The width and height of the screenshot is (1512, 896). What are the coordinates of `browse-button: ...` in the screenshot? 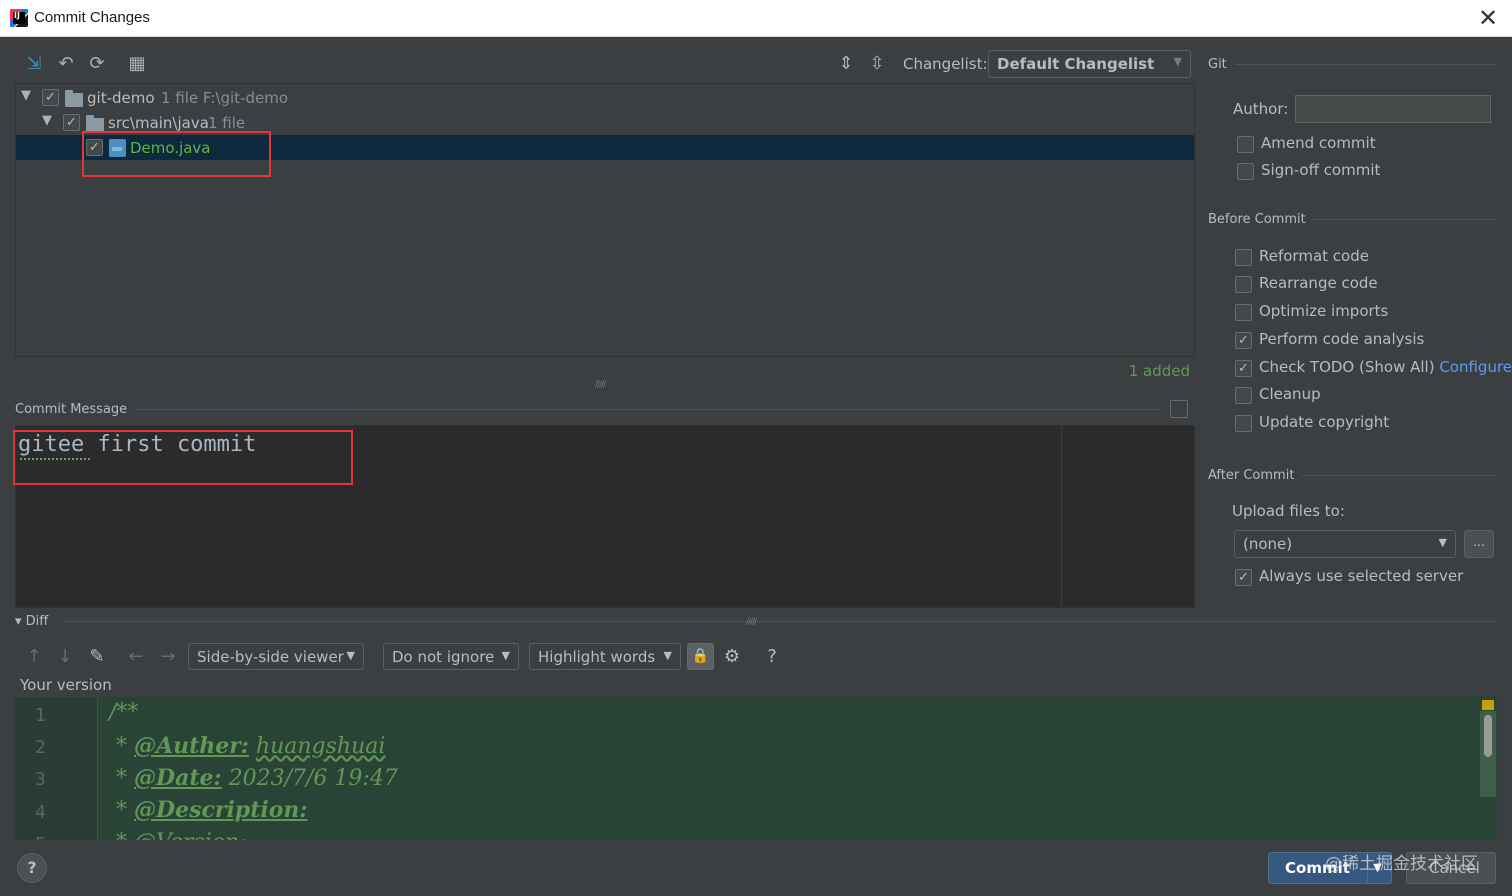 It's located at (1479, 544).